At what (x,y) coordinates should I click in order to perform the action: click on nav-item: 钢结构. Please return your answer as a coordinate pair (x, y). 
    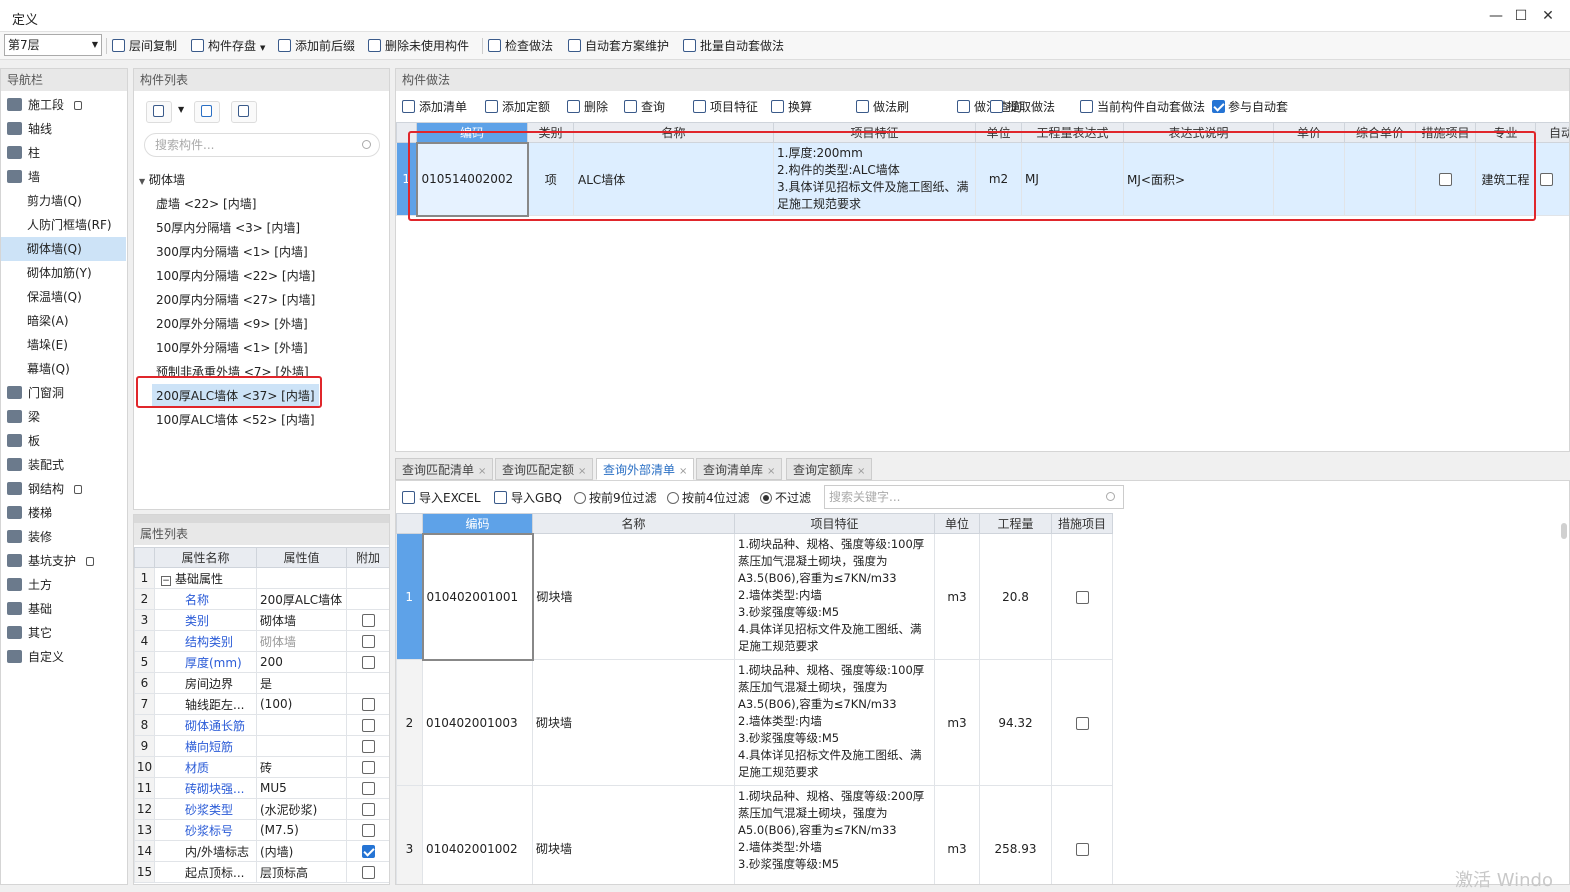
    Looking at the image, I should click on (63, 489).